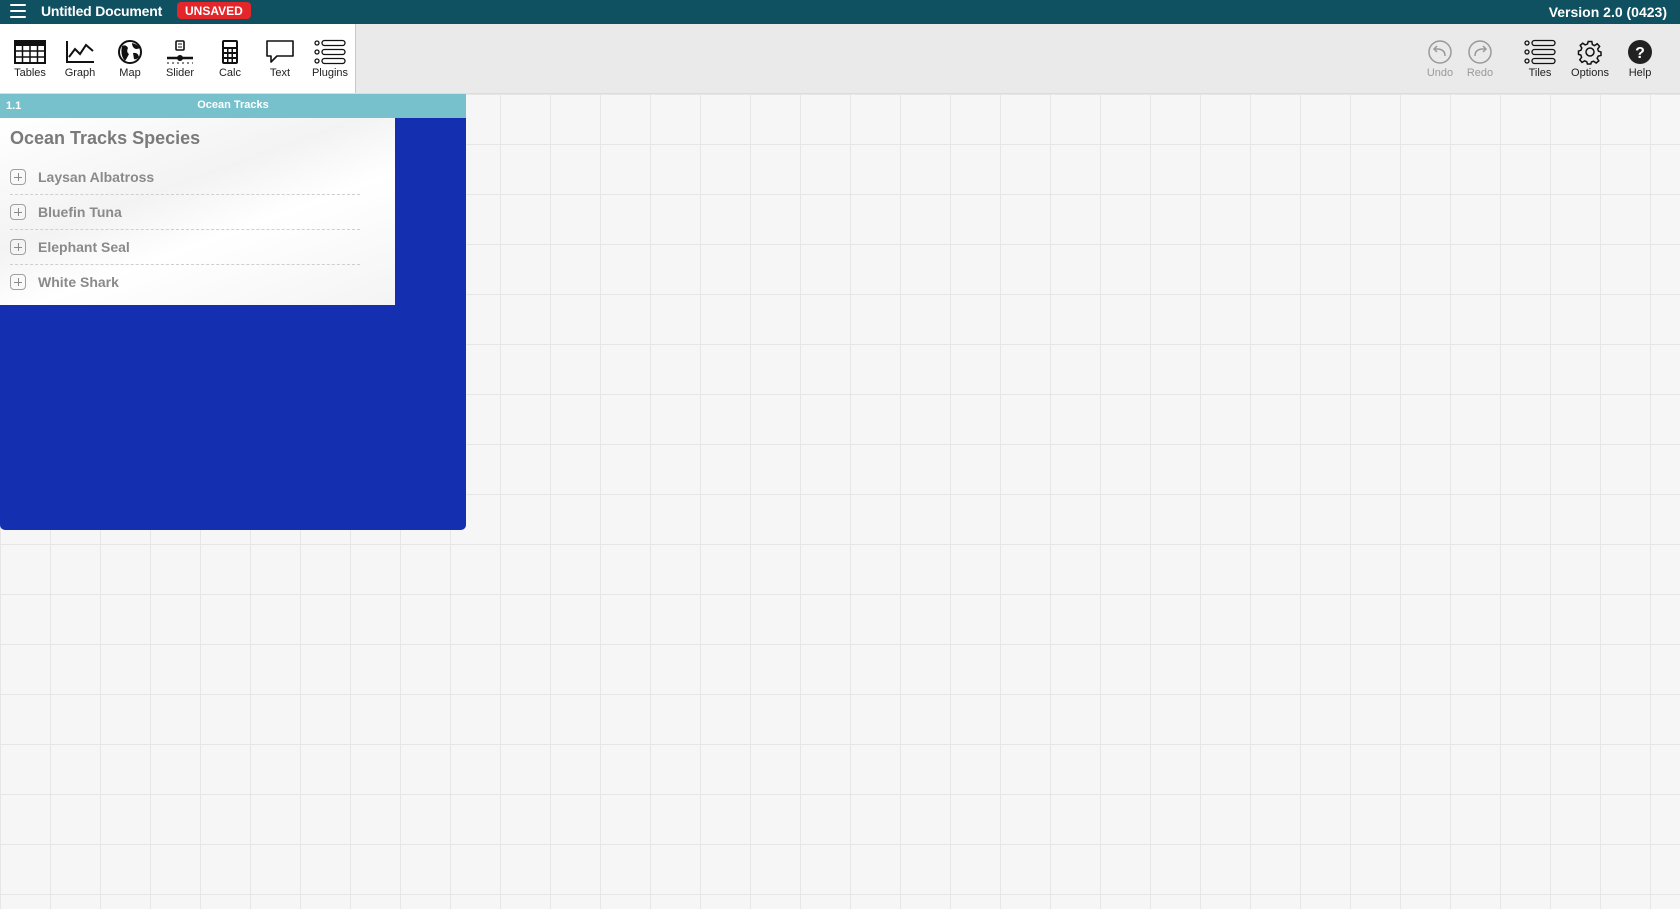 The image size is (1680, 909). What do you see at coordinates (18, 11) in the screenshot?
I see `hamburger-menu-icon` at bounding box center [18, 11].